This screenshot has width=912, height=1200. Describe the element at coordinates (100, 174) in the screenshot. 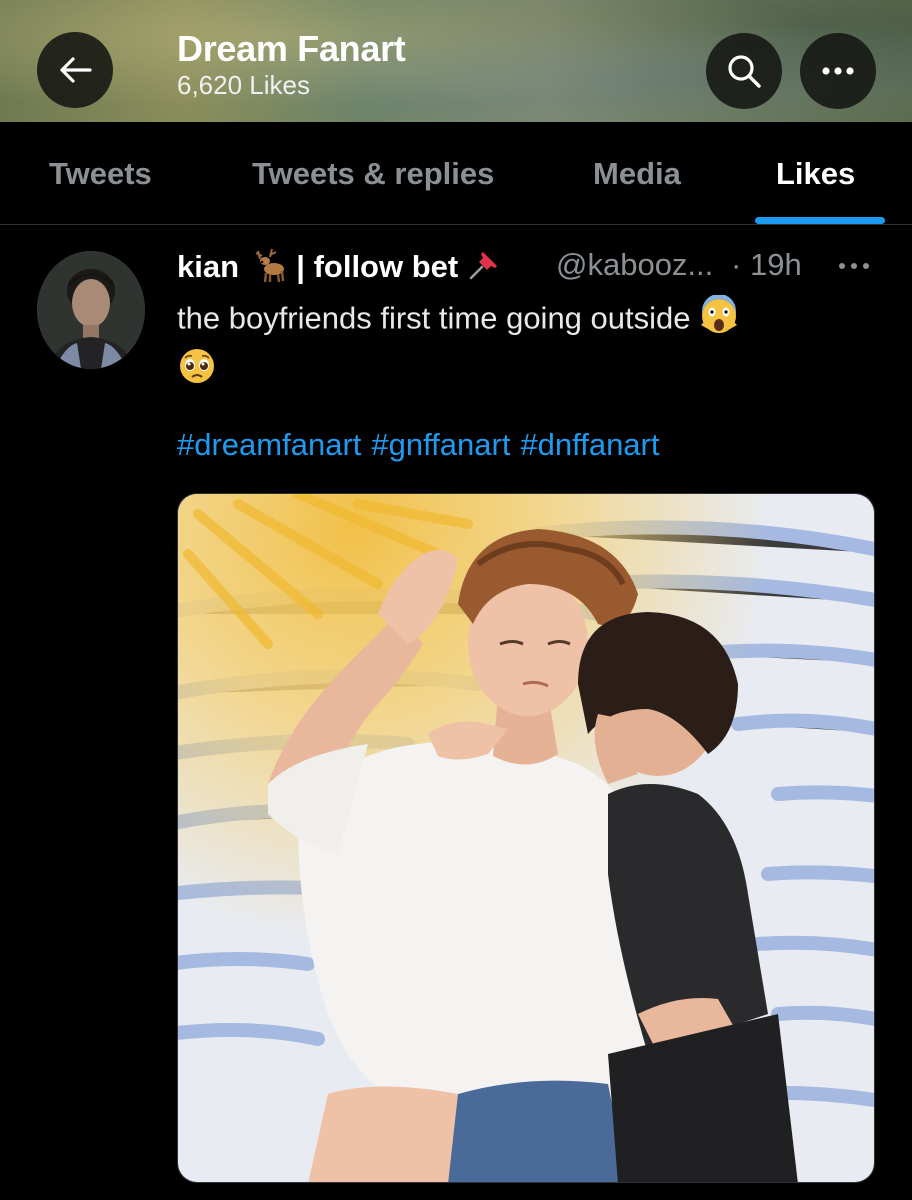

I see `tab-tweets: Tweets` at that location.